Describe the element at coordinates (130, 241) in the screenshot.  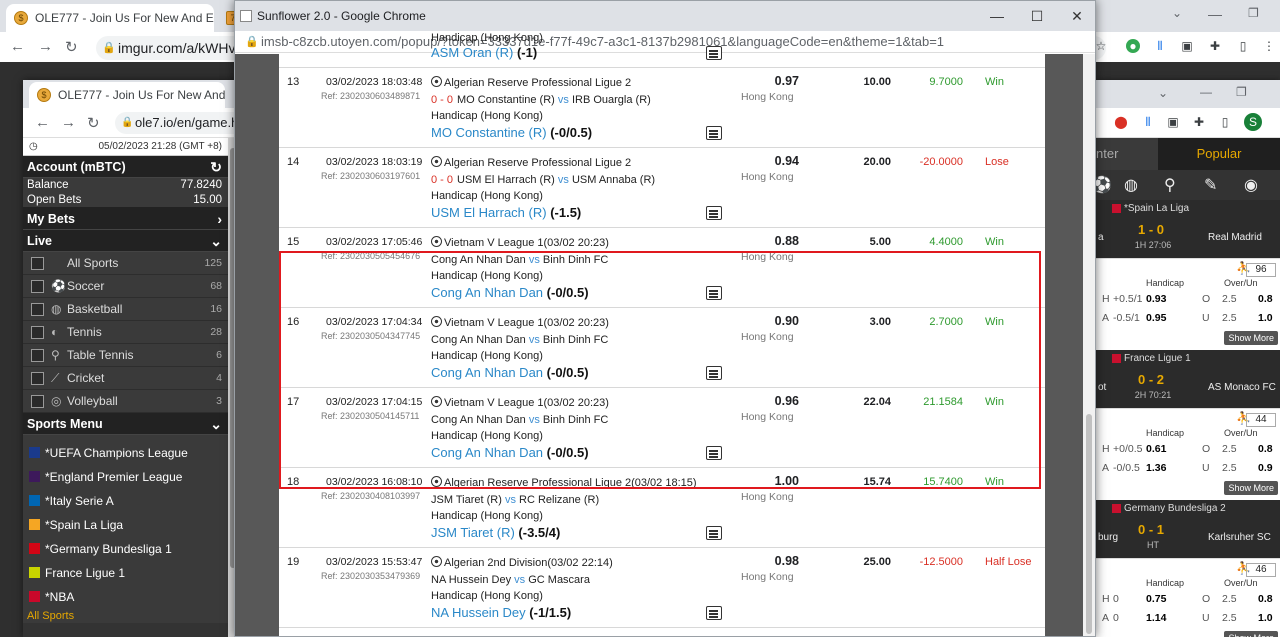
I see `live-menu: Live ⌄` at that location.